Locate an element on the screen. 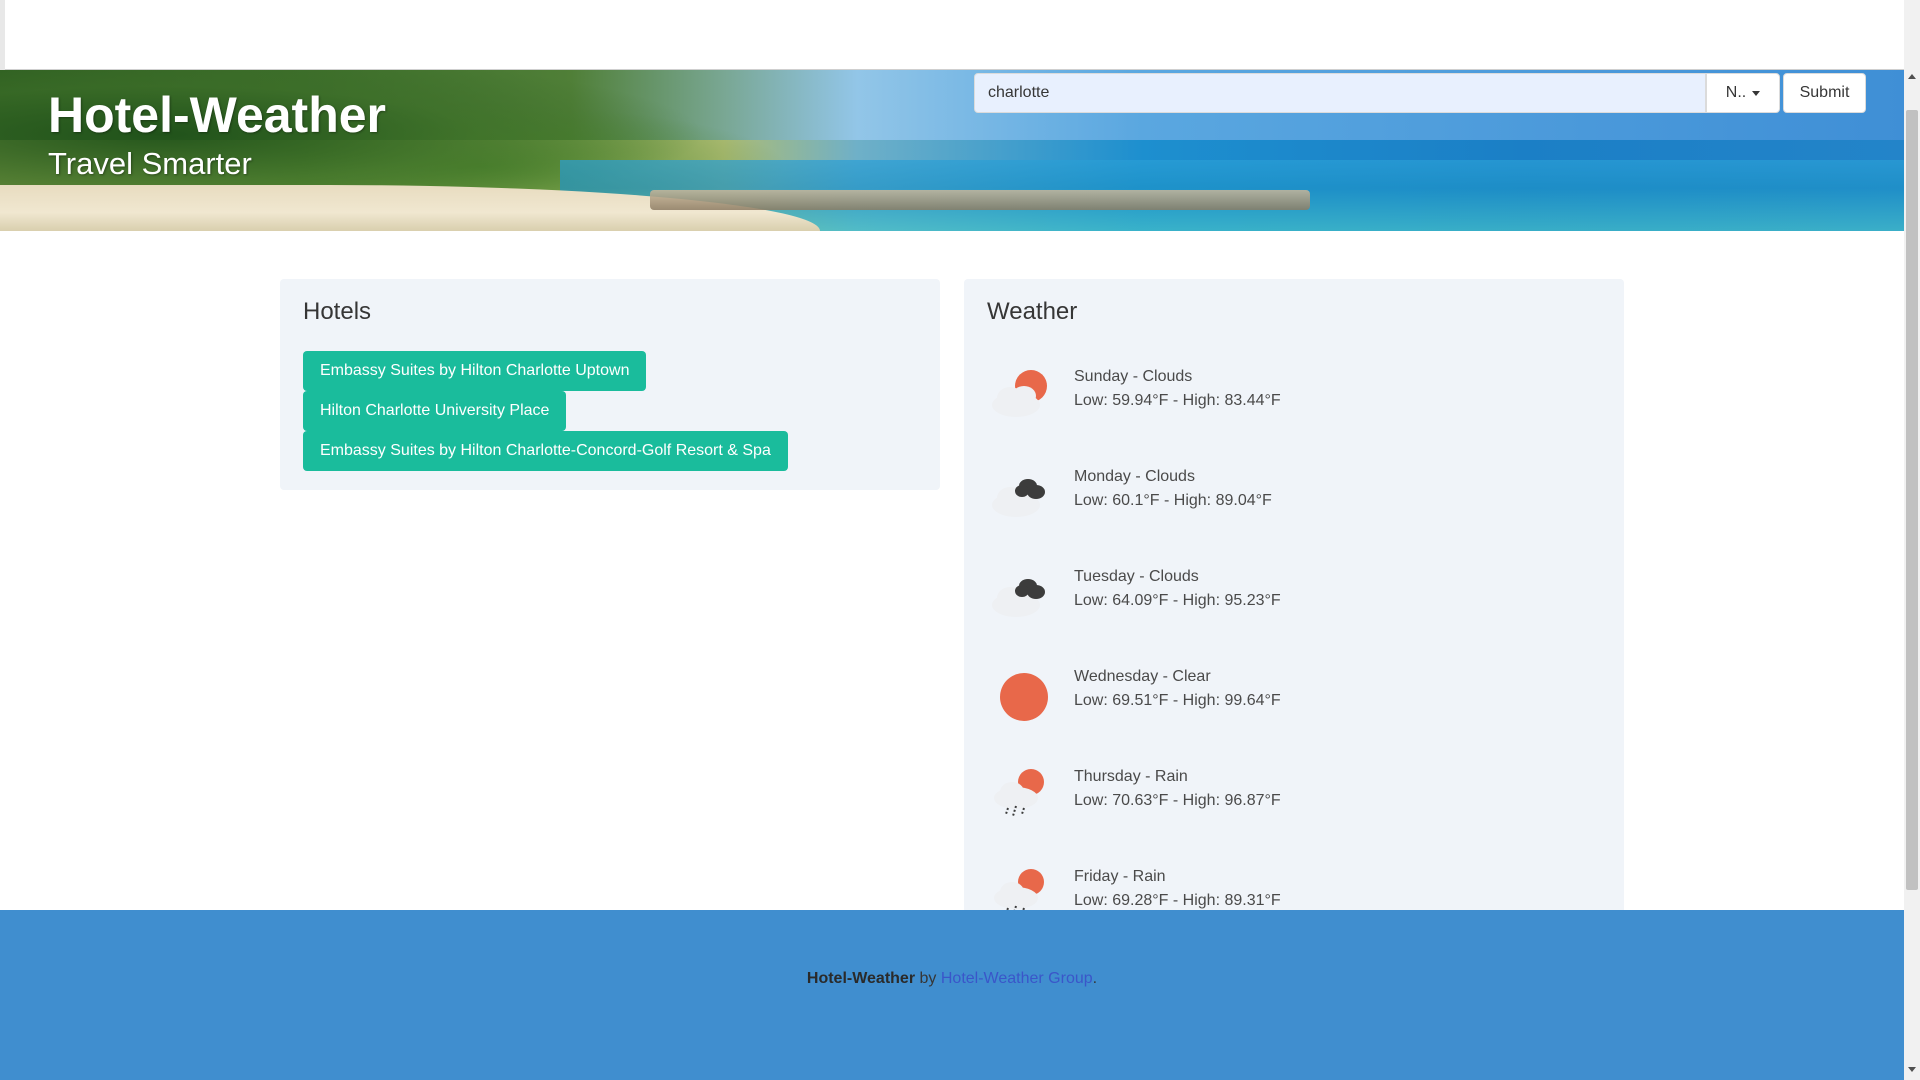 The height and width of the screenshot is (1080, 1920). site-title: Hotel-Weather is located at coordinates (217, 115).